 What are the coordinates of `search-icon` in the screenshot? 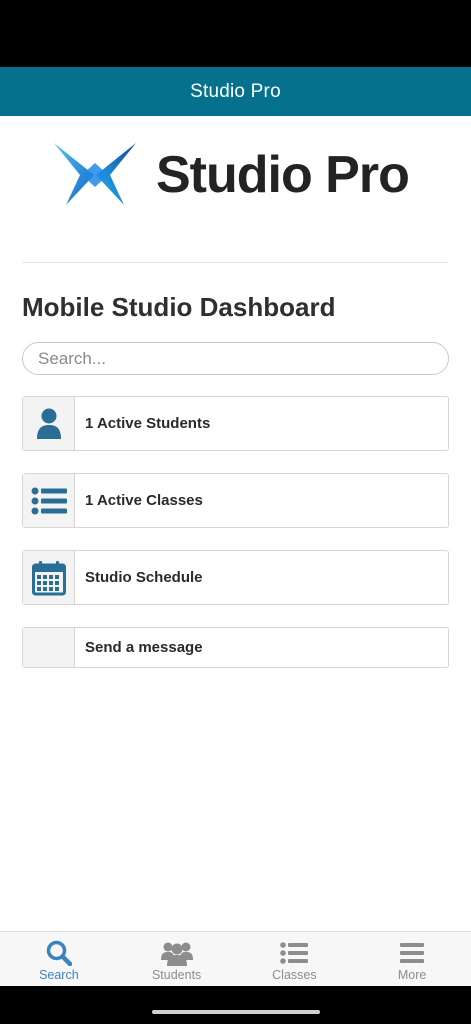 It's located at (59, 953).